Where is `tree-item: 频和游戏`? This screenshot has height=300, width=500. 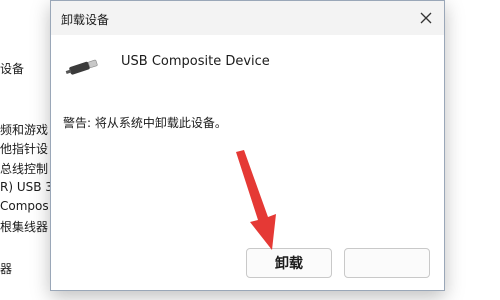
tree-item: 频和游戏 is located at coordinates (26, 129).